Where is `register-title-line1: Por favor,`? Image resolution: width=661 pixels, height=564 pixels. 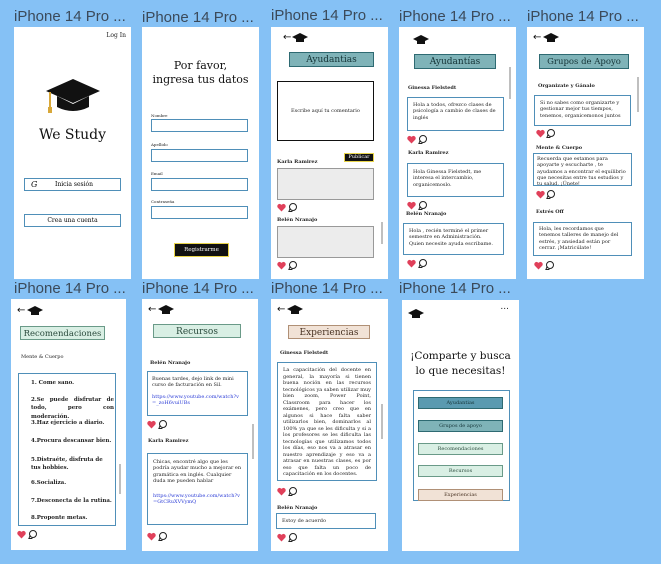
register-title-line1: Por favor, is located at coordinates (200, 65).